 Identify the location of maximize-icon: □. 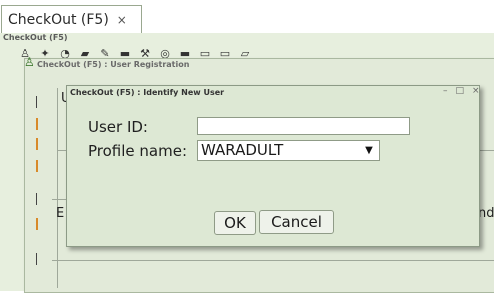
(460, 91).